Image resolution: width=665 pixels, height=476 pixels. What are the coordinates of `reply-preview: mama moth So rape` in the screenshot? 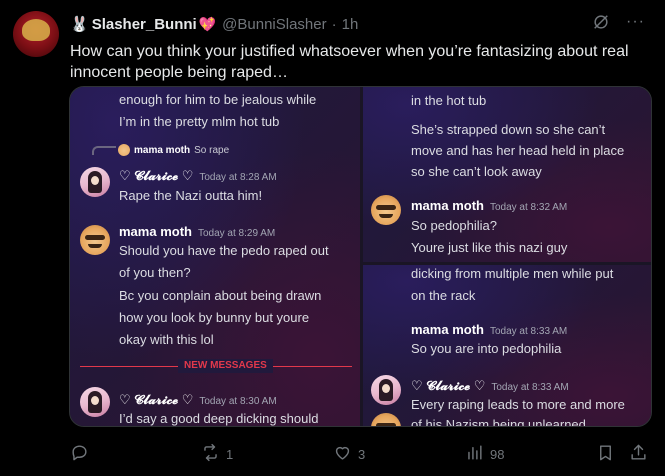 It's located at (173, 150).